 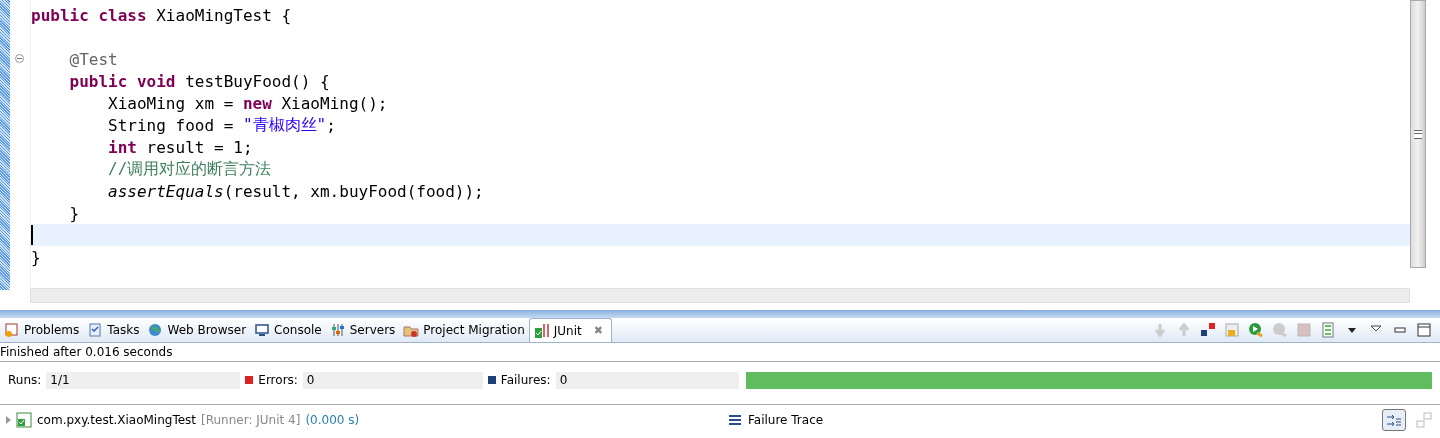 I want to click on monitor-icon, so click(x=262, y=330).